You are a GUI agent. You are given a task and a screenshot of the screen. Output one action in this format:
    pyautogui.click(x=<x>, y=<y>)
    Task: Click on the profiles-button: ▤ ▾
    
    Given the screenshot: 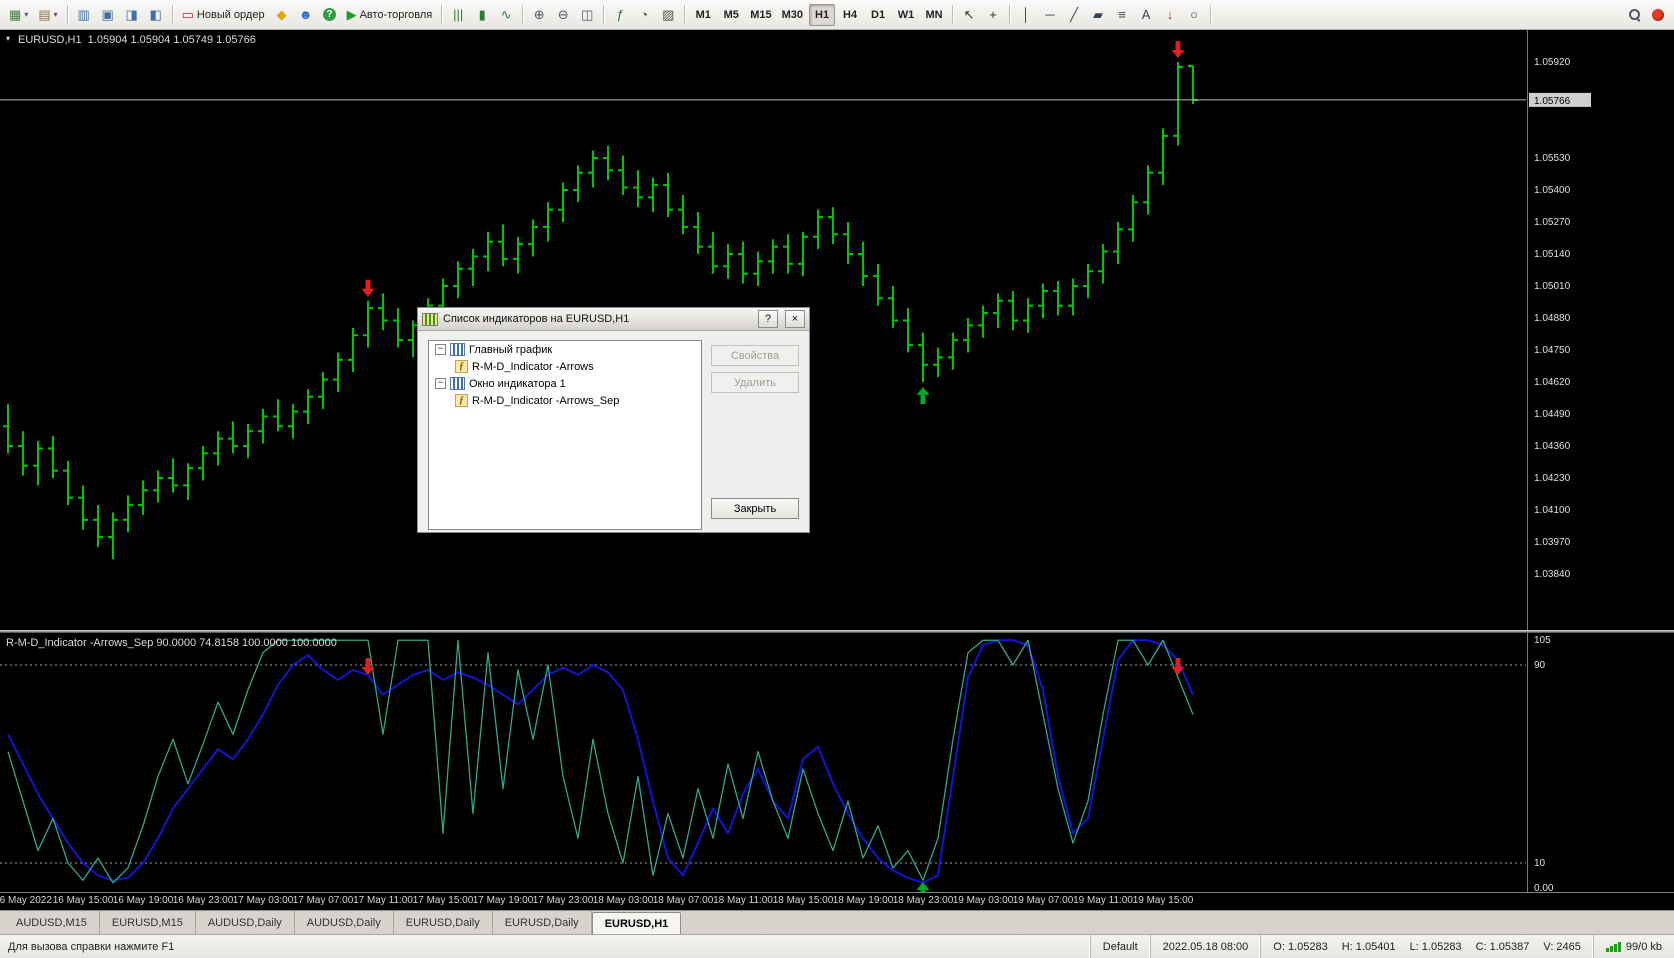 What is the action you would take?
    pyautogui.click(x=47, y=15)
    